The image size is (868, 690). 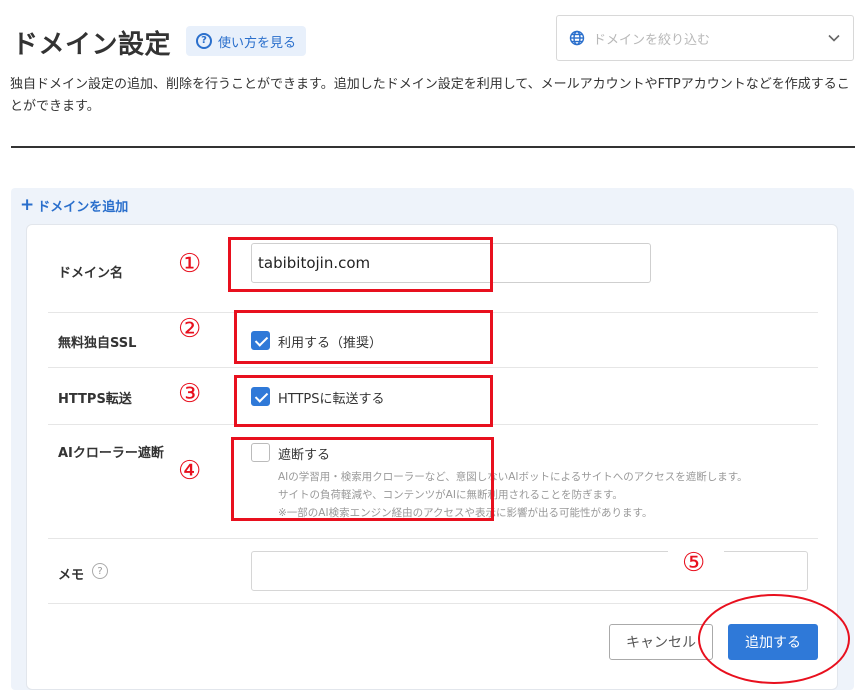 What do you see at coordinates (834, 38) in the screenshot?
I see `chevron-down-icon` at bounding box center [834, 38].